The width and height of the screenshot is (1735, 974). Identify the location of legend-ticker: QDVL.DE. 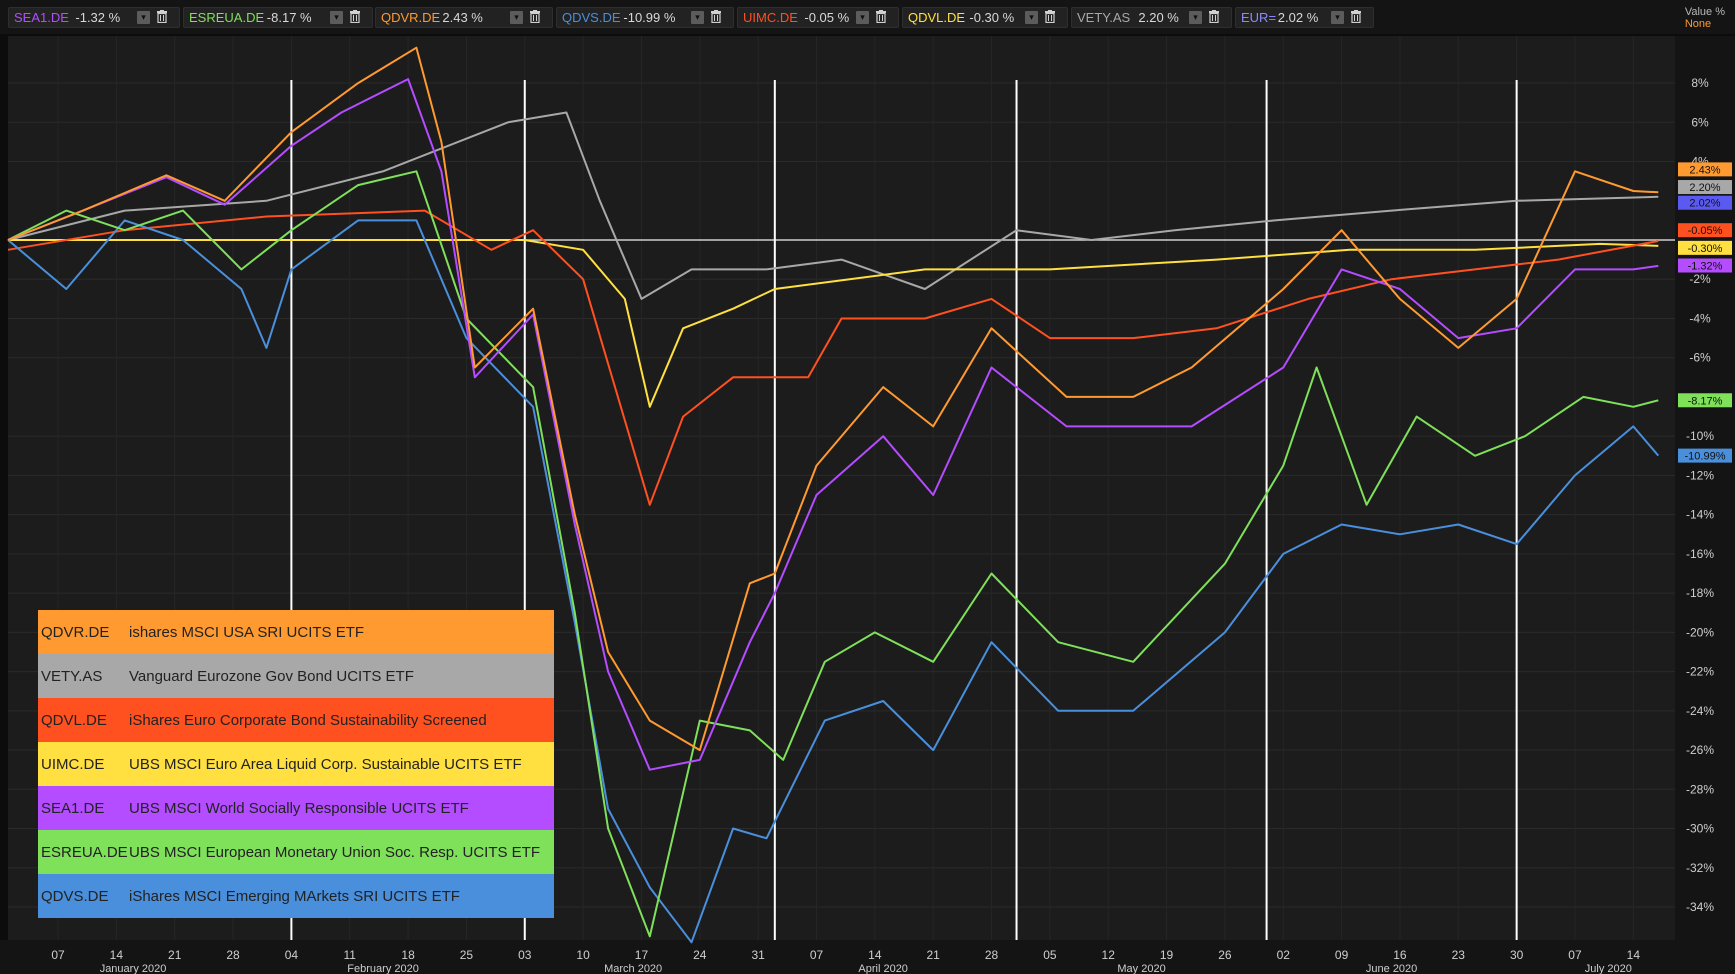
(74, 720).